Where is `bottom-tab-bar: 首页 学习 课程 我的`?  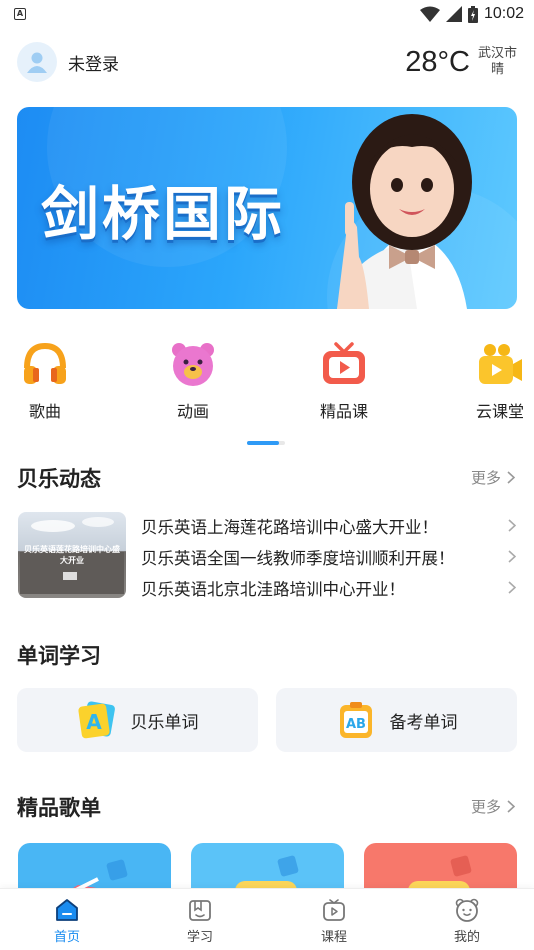
bottom-tab-bar: 首页 学习 课程 我的 is located at coordinates (267, 919).